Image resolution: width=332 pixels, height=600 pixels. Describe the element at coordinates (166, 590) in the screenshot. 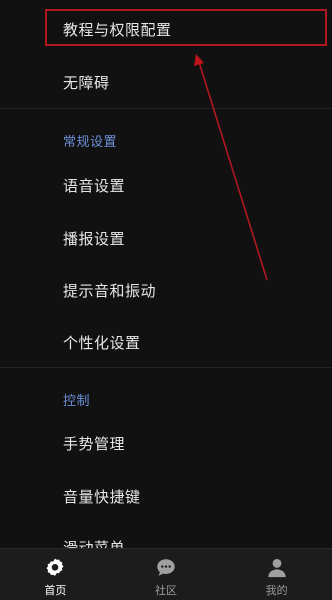

I see `tab-community-label: 社区` at that location.